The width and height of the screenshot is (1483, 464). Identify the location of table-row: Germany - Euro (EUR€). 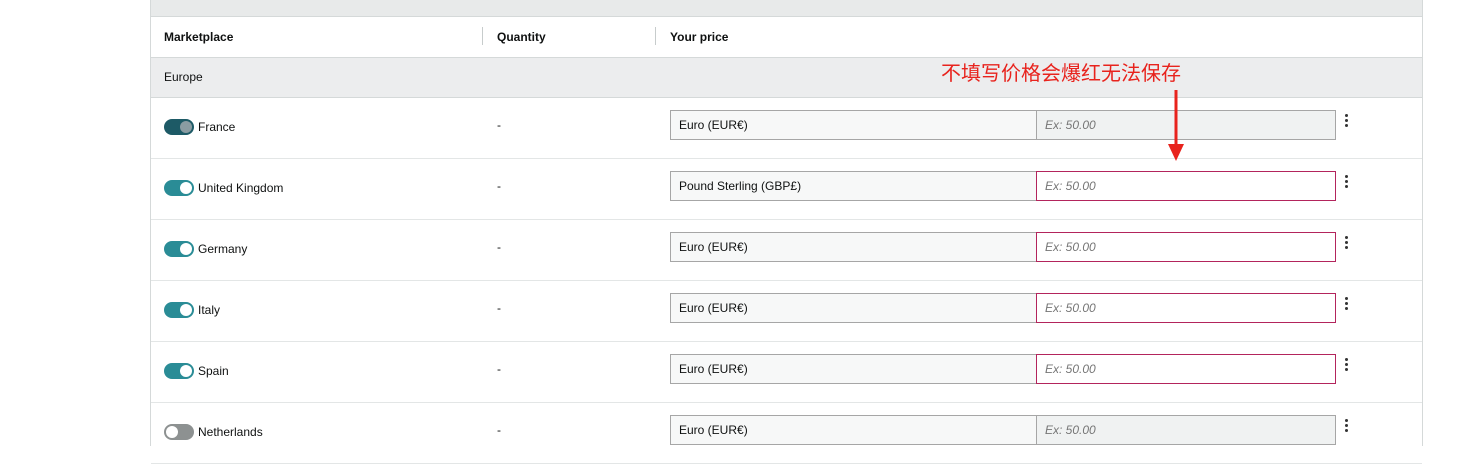
(786, 250).